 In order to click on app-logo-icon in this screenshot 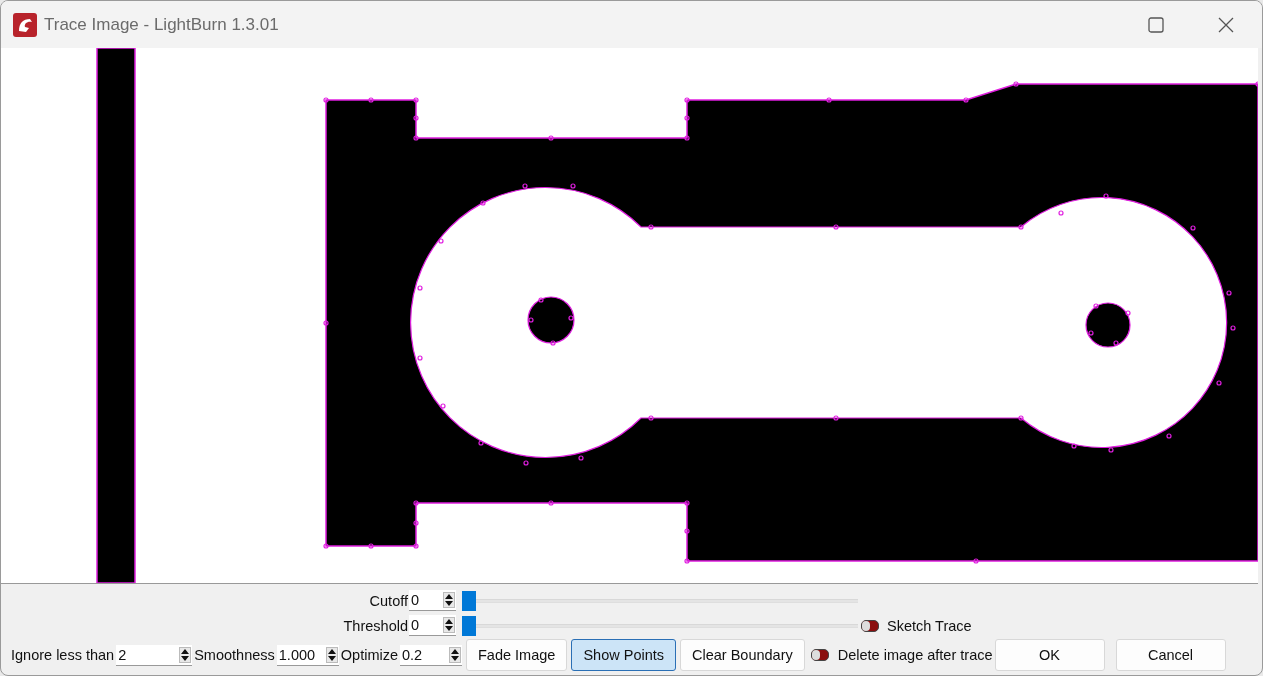, I will do `click(25, 24)`.